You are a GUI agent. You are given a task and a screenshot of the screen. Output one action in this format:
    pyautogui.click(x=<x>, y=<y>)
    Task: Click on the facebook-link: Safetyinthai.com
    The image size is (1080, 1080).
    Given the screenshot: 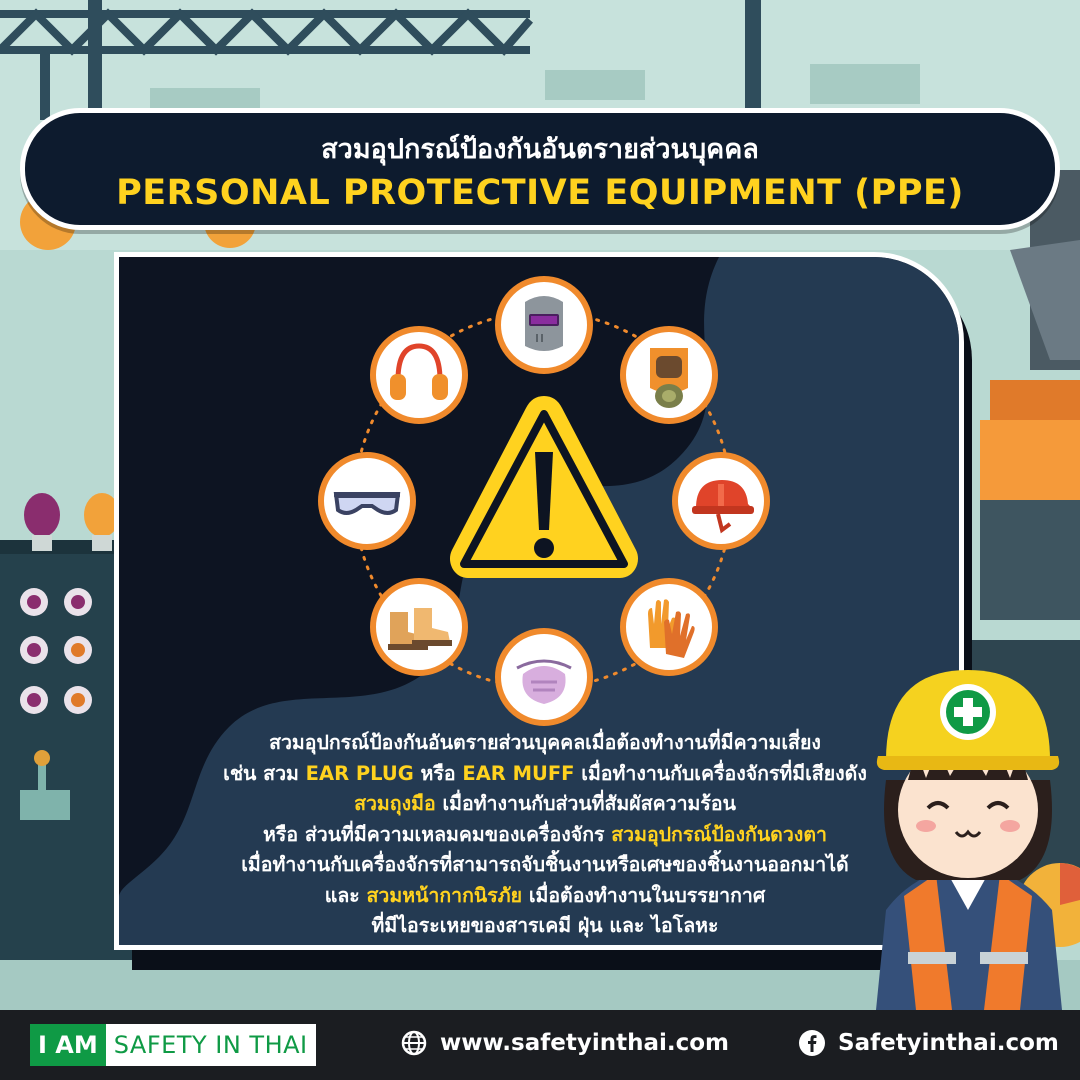 What is the action you would take?
    pyautogui.click(x=928, y=1043)
    